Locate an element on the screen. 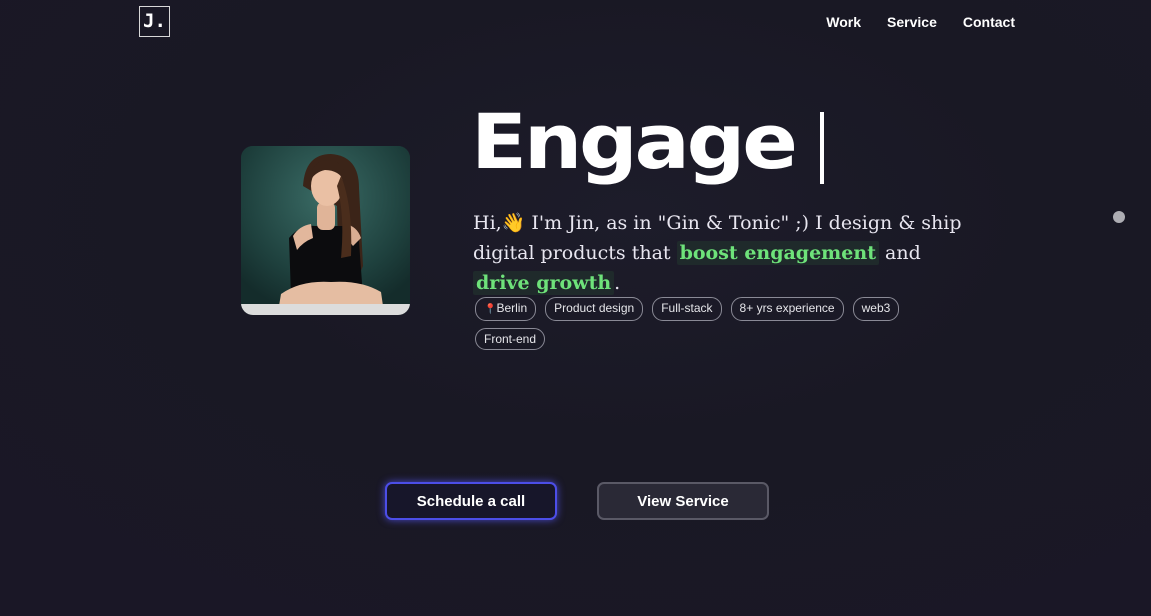  tag-front-end: Front-end is located at coordinates (510, 339).